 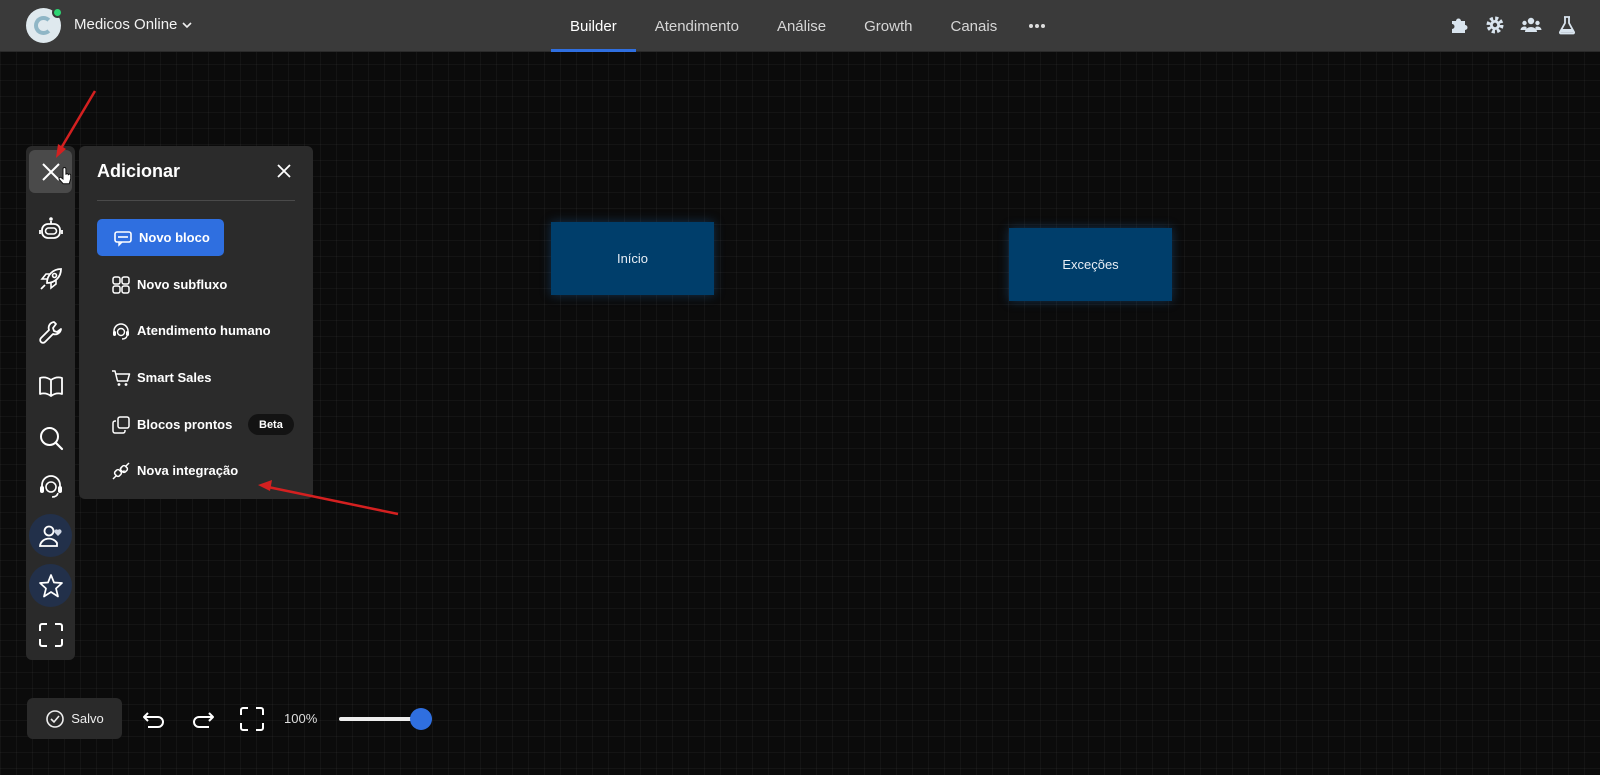 I want to click on redo-button, so click(x=203, y=719).